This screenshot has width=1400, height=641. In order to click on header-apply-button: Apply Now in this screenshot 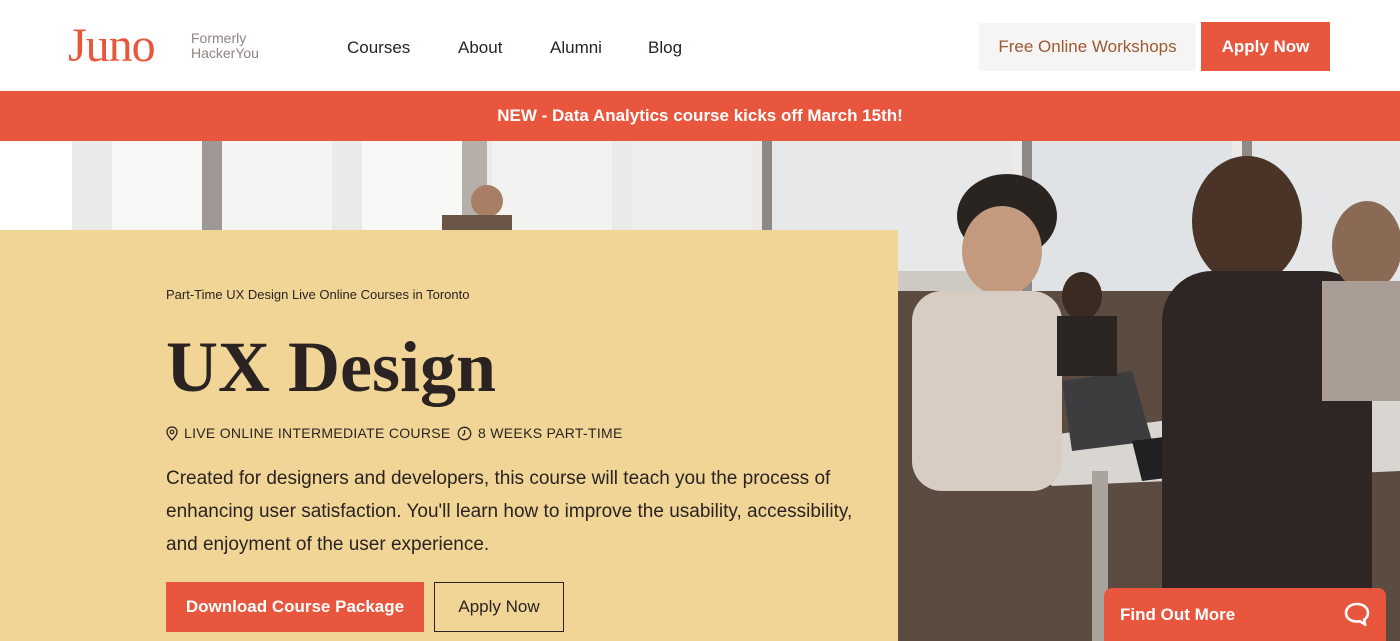, I will do `click(1265, 46)`.